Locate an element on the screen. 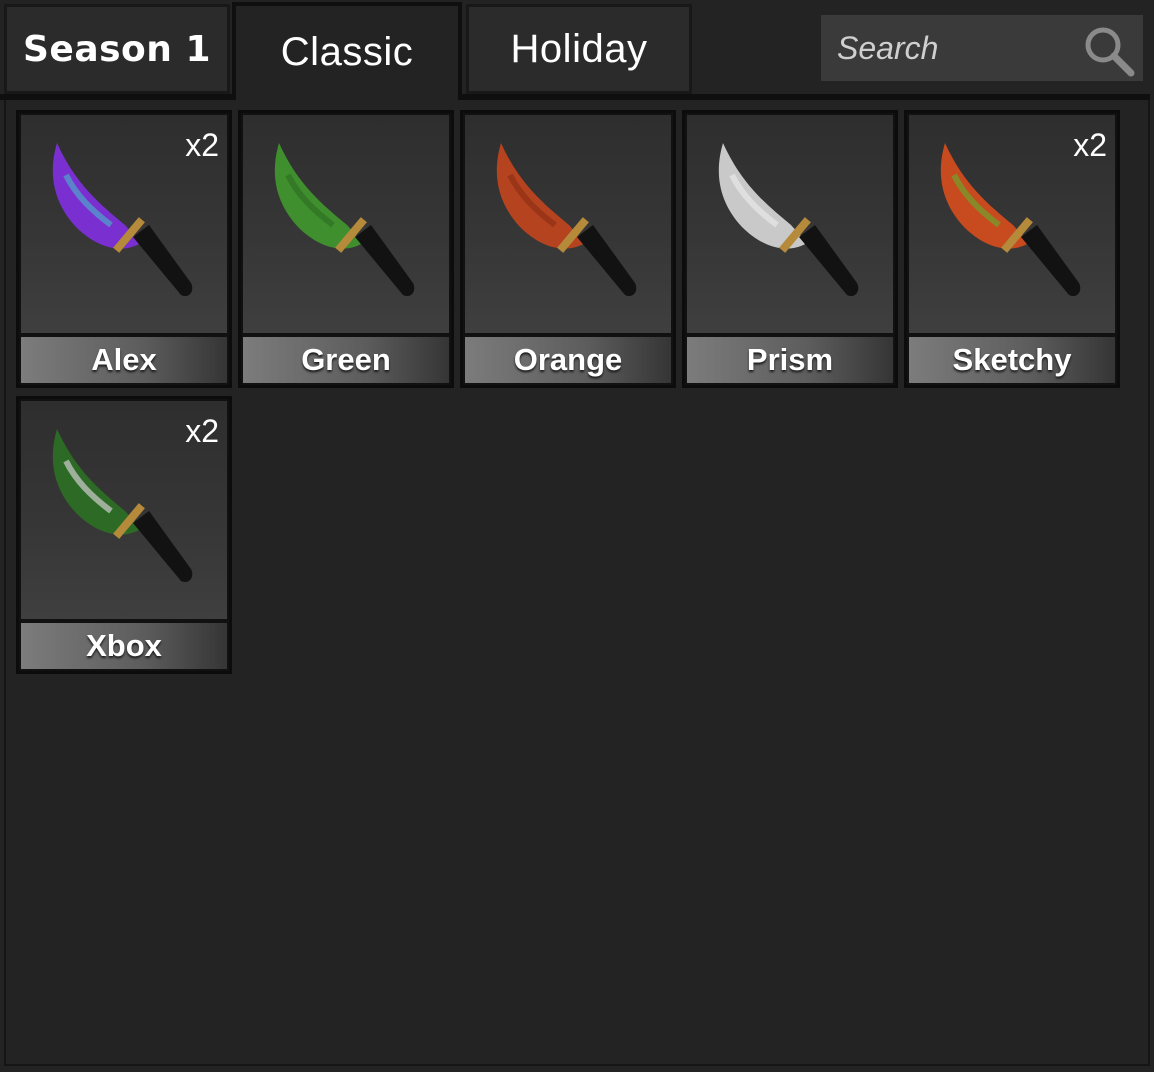 The height and width of the screenshot is (1072, 1154). item-name: Alex is located at coordinates (124, 360).